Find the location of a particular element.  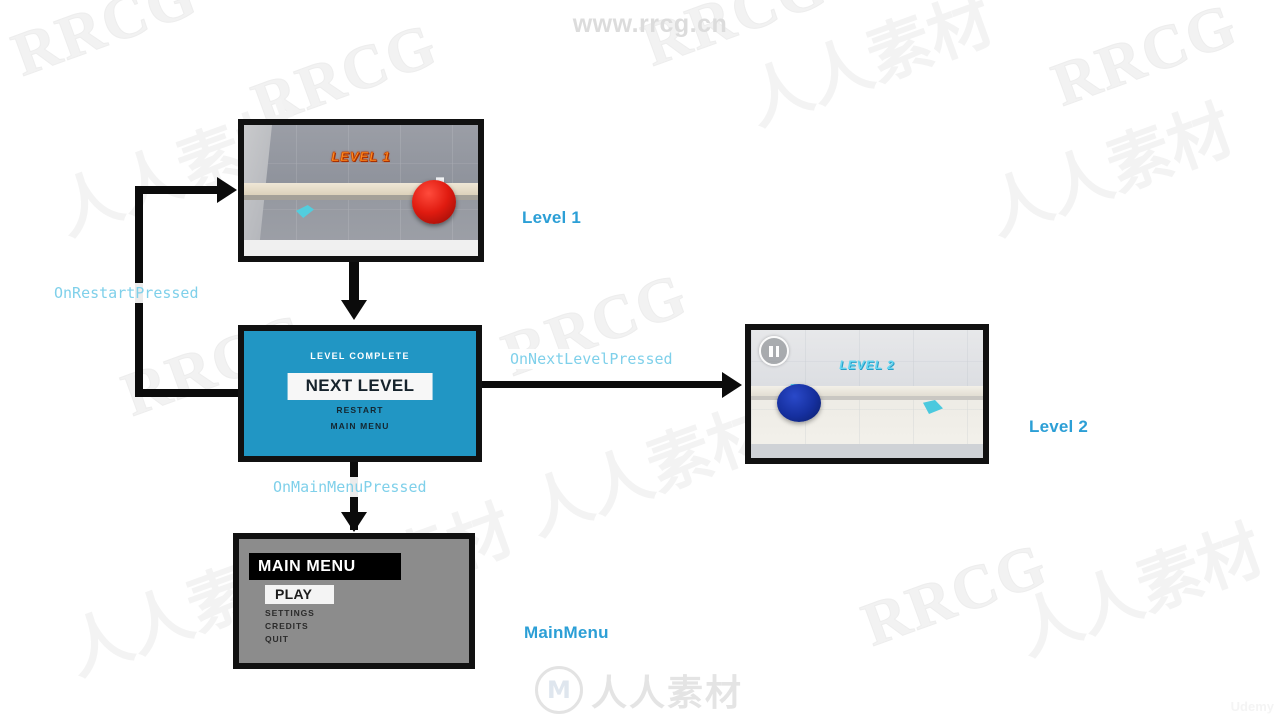

state-panel-level1: LEVEL 1 is located at coordinates (361, 190).